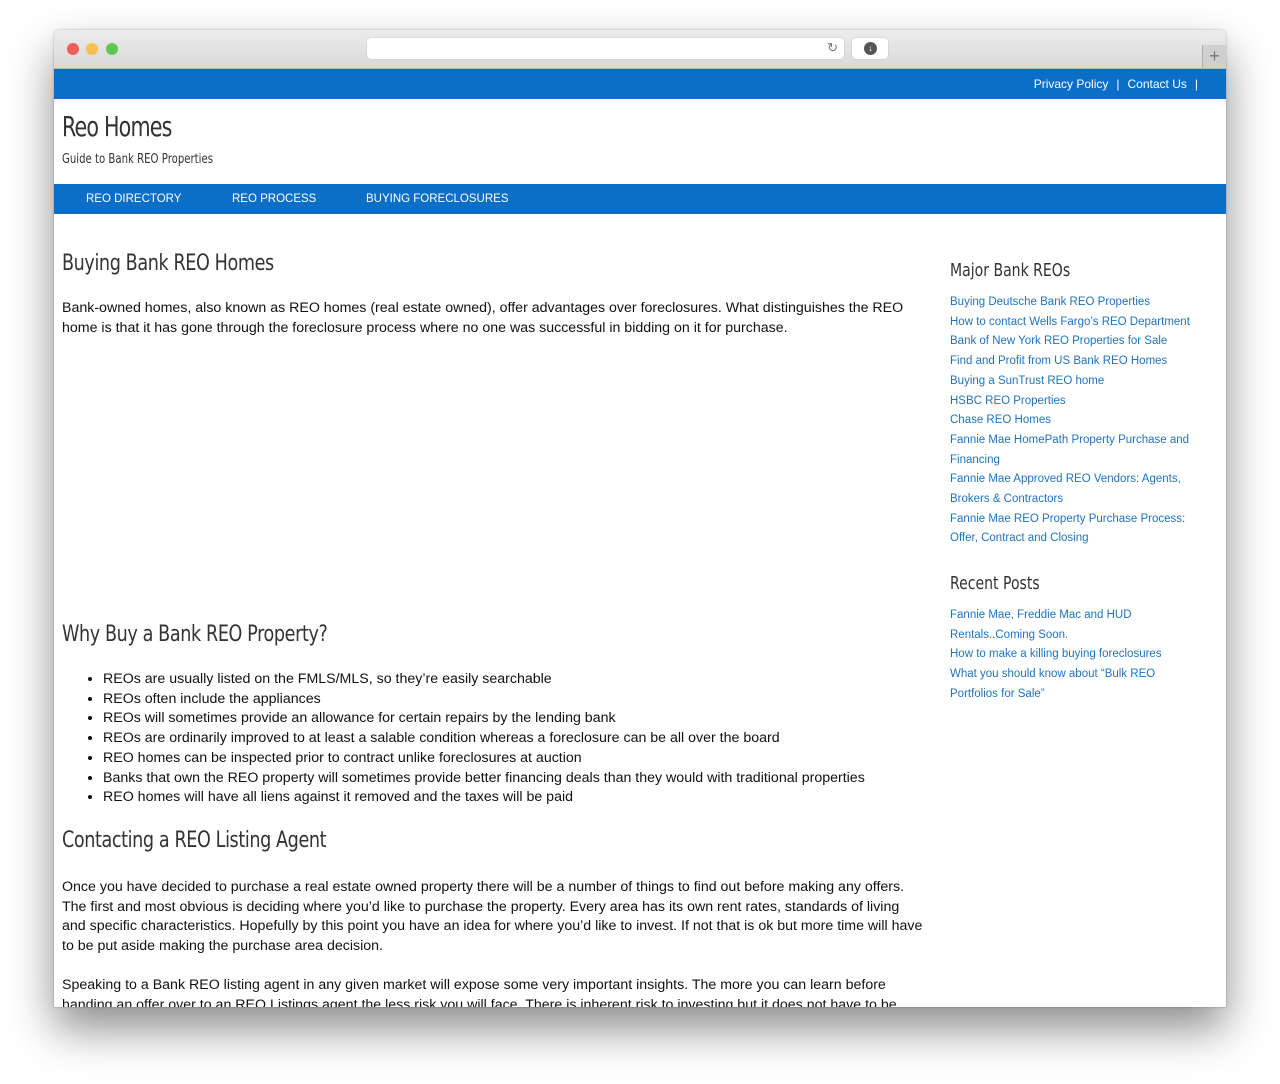 The width and height of the screenshot is (1280, 1084). What do you see at coordinates (1071, 84) in the screenshot?
I see `privacy-policy-link: Privacy Policy` at bounding box center [1071, 84].